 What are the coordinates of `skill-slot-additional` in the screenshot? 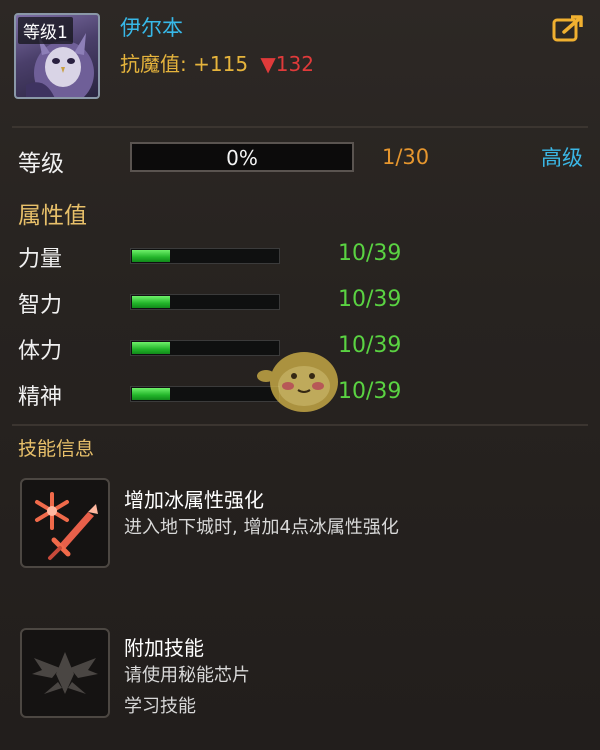 It's located at (65, 673).